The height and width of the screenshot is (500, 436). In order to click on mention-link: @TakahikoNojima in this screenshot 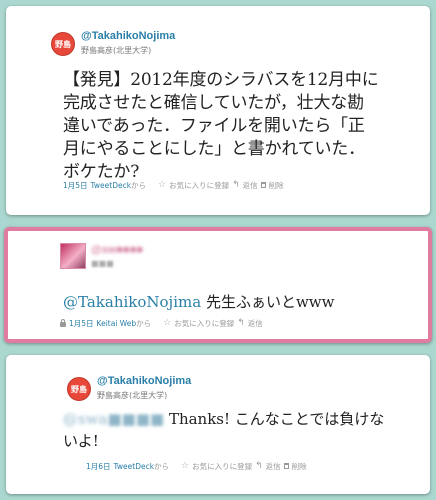, I will do `click(132, 302)`.